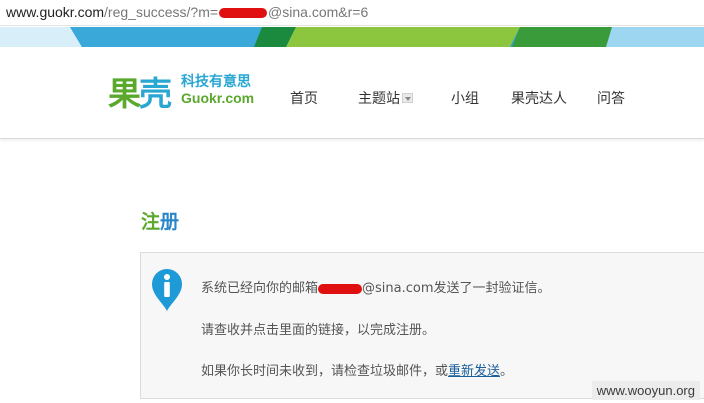 This screenshot has height=403, width=704. I want to click on logo-chinese: 果壳, so click(140, 91).